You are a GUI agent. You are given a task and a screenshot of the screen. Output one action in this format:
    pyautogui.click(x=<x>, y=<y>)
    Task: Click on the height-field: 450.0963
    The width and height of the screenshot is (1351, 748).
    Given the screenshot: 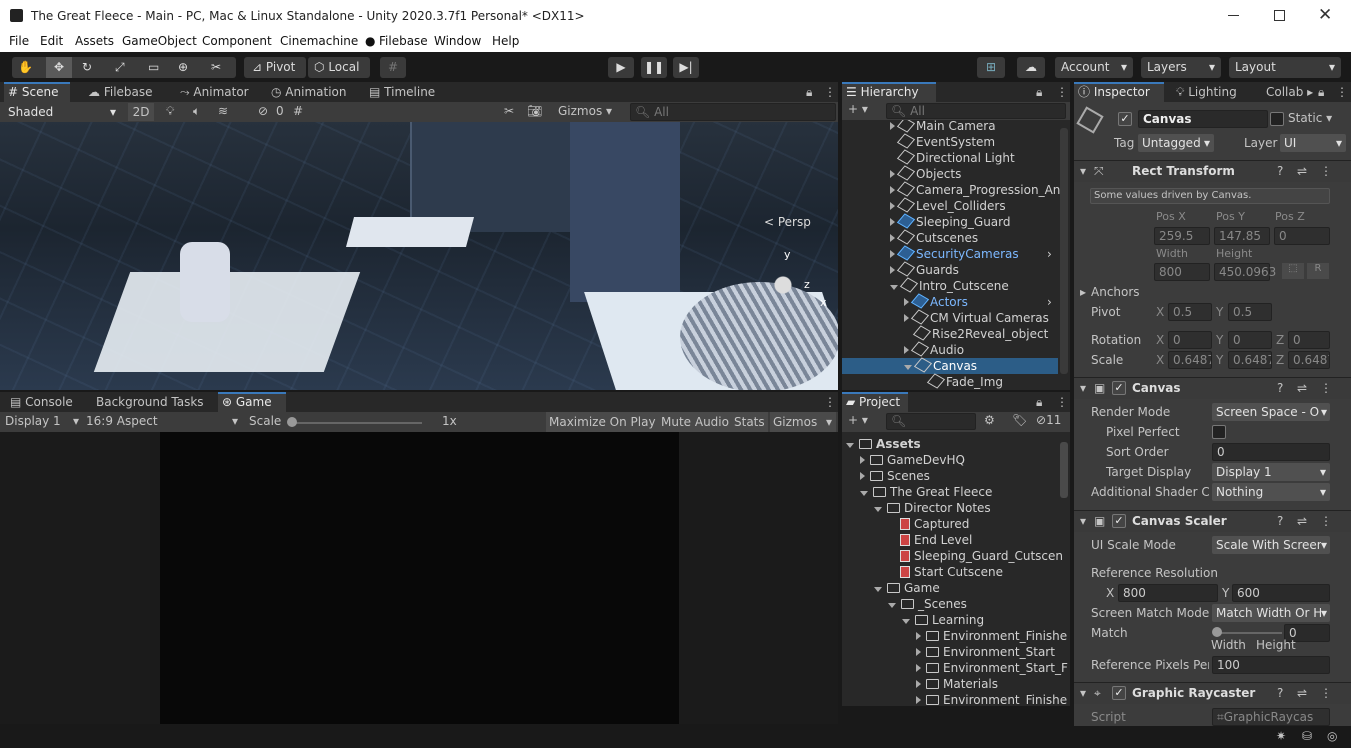 What is the action you would take?
    pyautogui.click(x=1245, y=272)
    